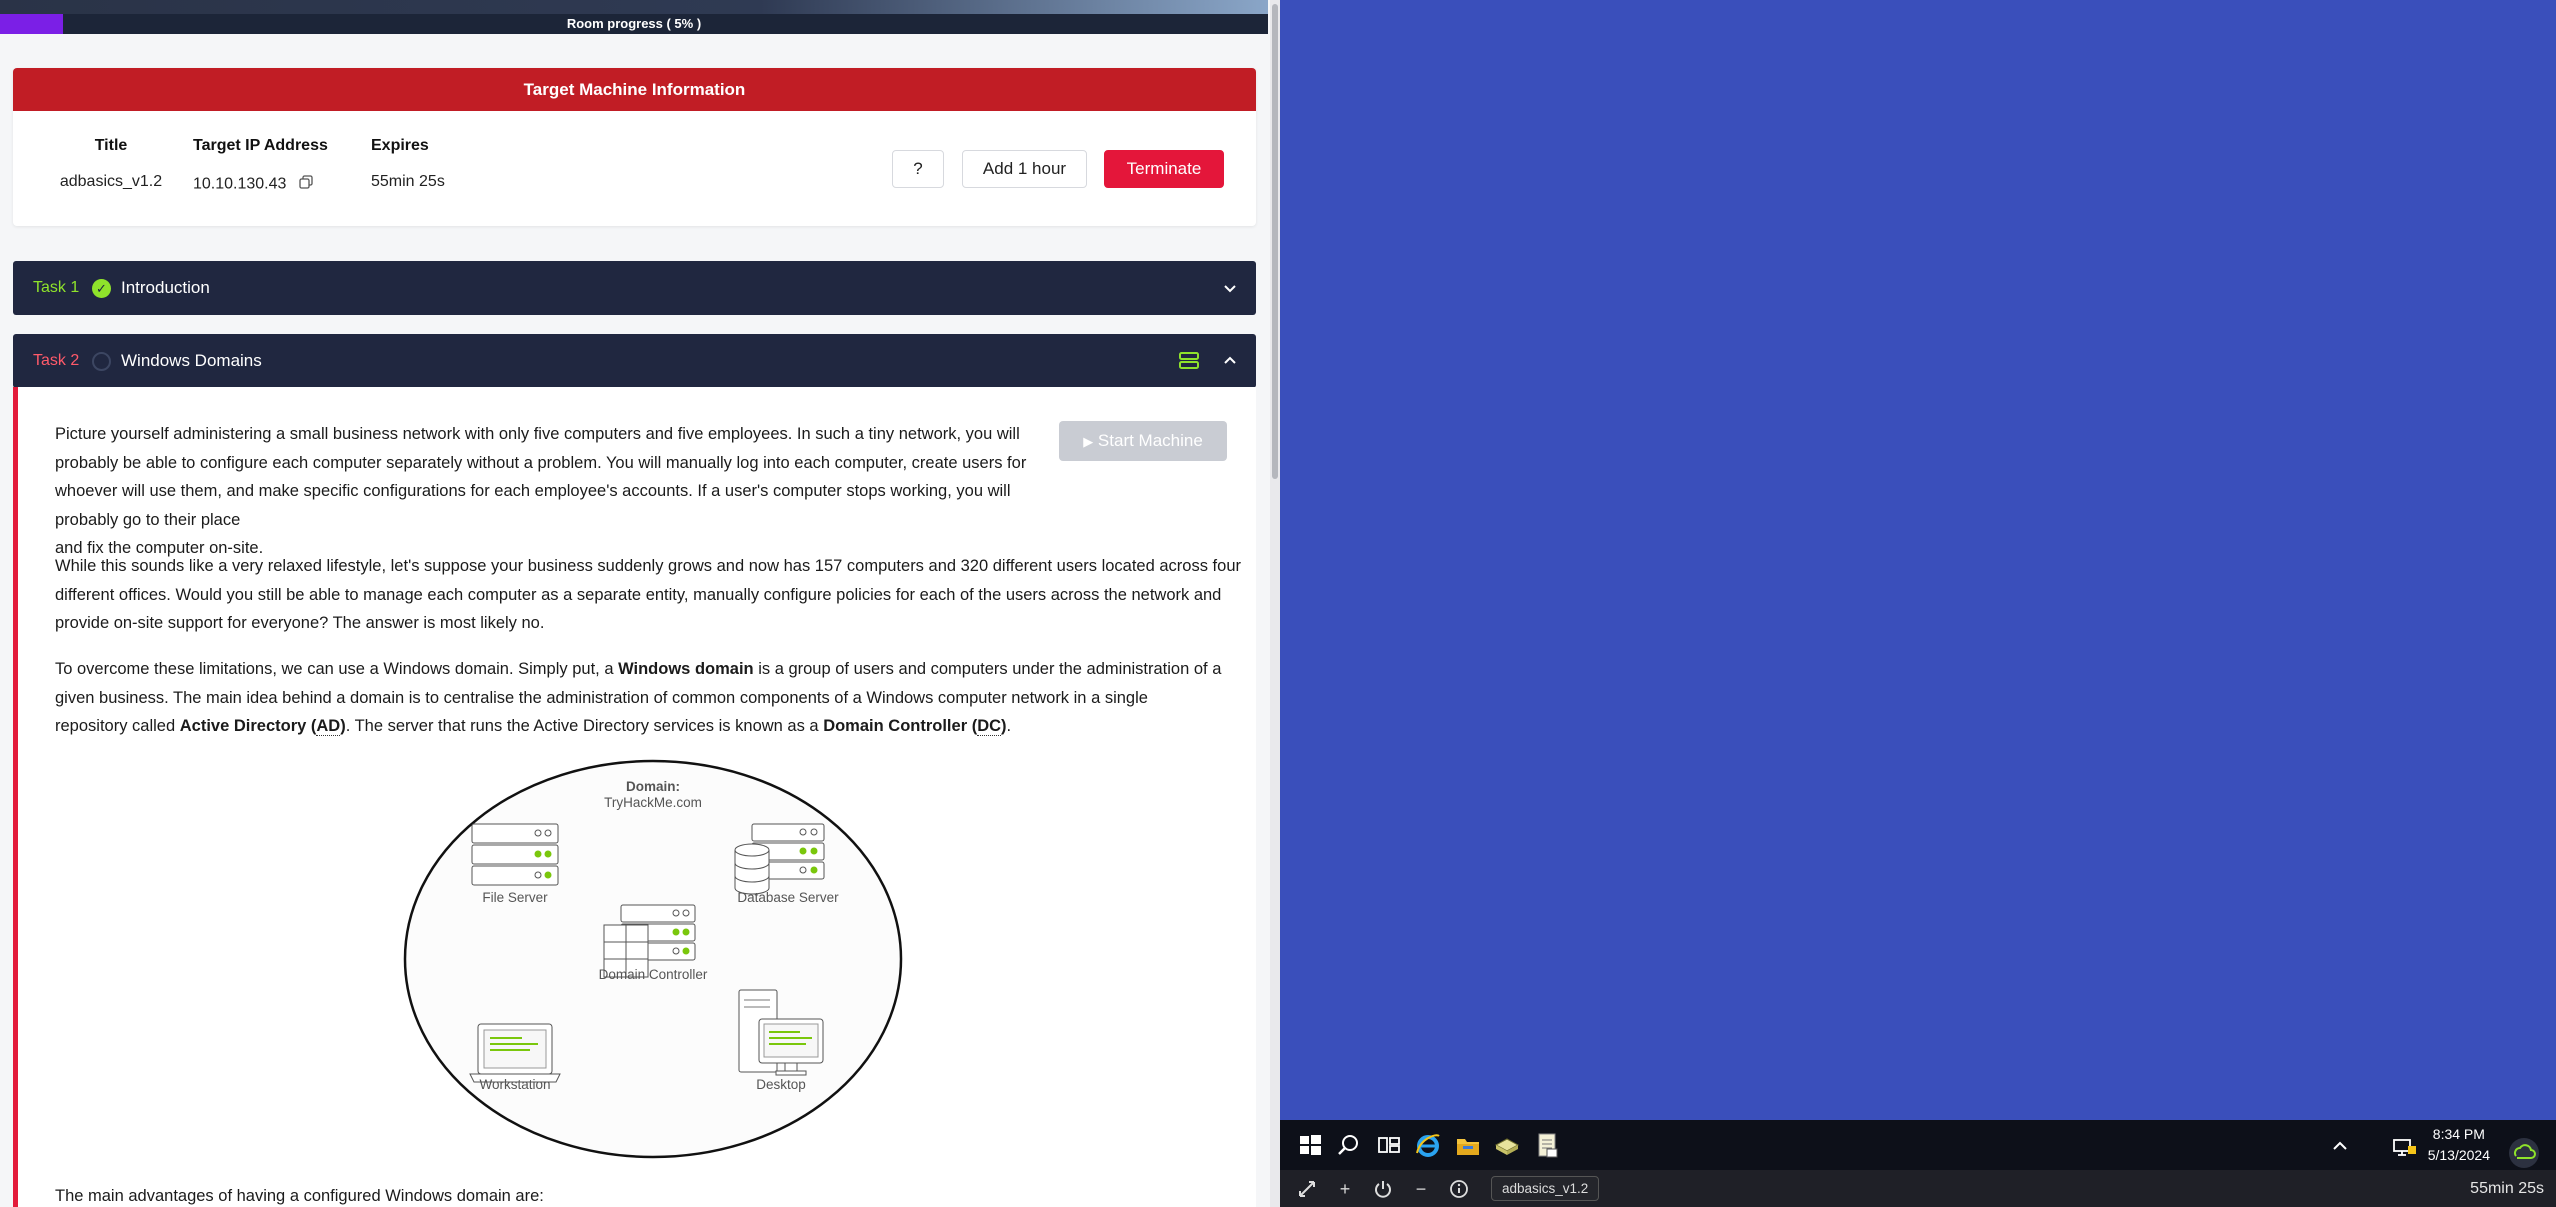 Image resolution: width=2556 pixels, height=1207 pixels. I want to click on domain-name-label: TryHackMe.com, so click(653, 802).